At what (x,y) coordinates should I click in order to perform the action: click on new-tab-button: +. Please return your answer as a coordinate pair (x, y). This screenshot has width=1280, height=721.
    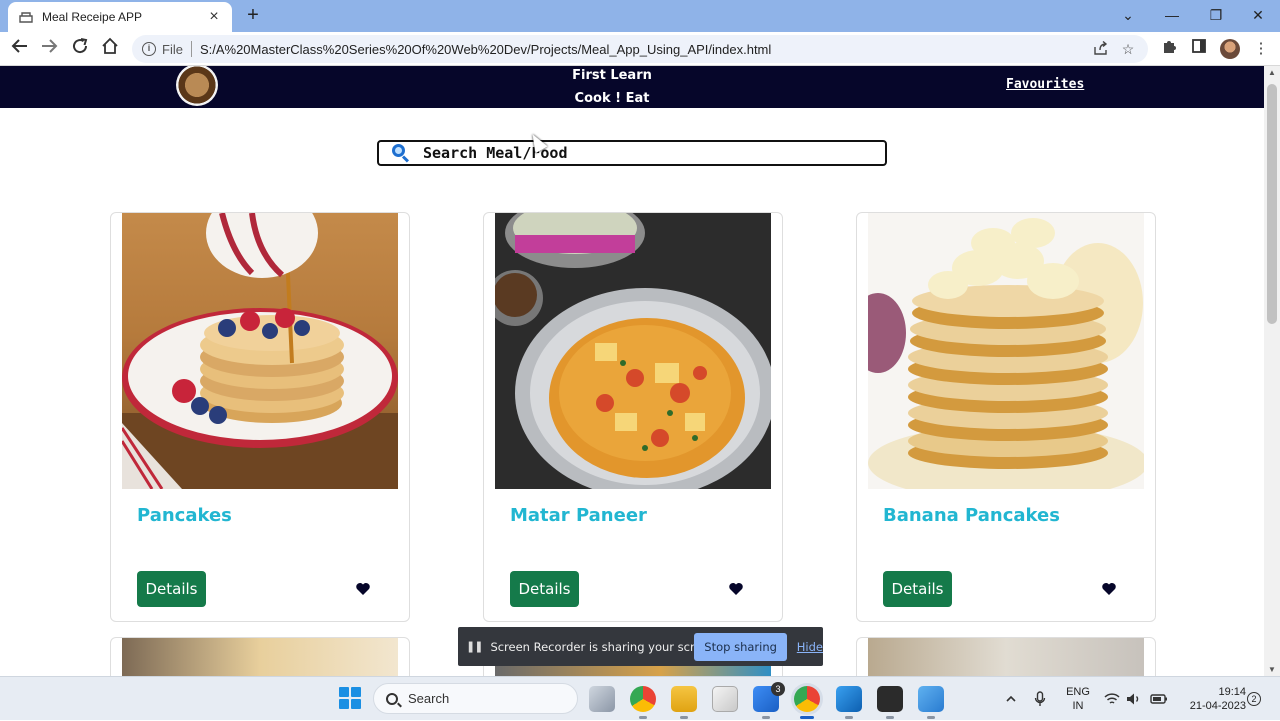
    Looking at the image, I should click on (253, 15).